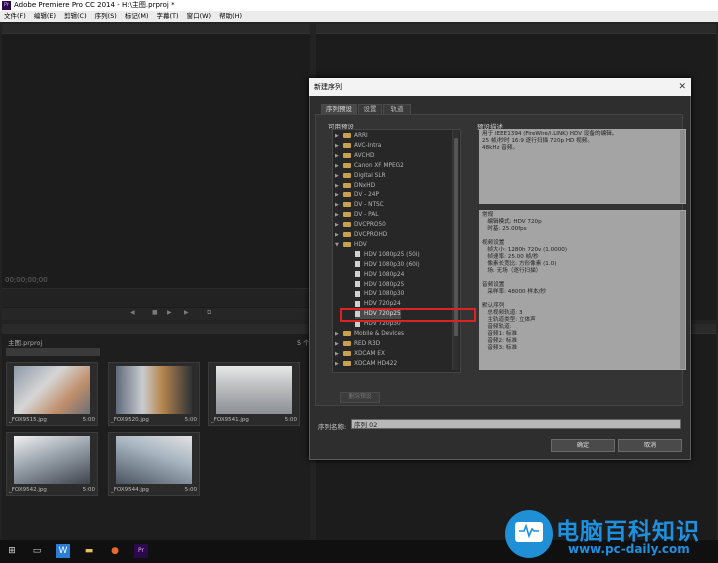 Image resolution: width=718 pixels, height=563 pixels. What do you see at coordinates (187, 313) in the screenshot?
I see `step-forward-icon: ▶` at bounding box center [187, 313].